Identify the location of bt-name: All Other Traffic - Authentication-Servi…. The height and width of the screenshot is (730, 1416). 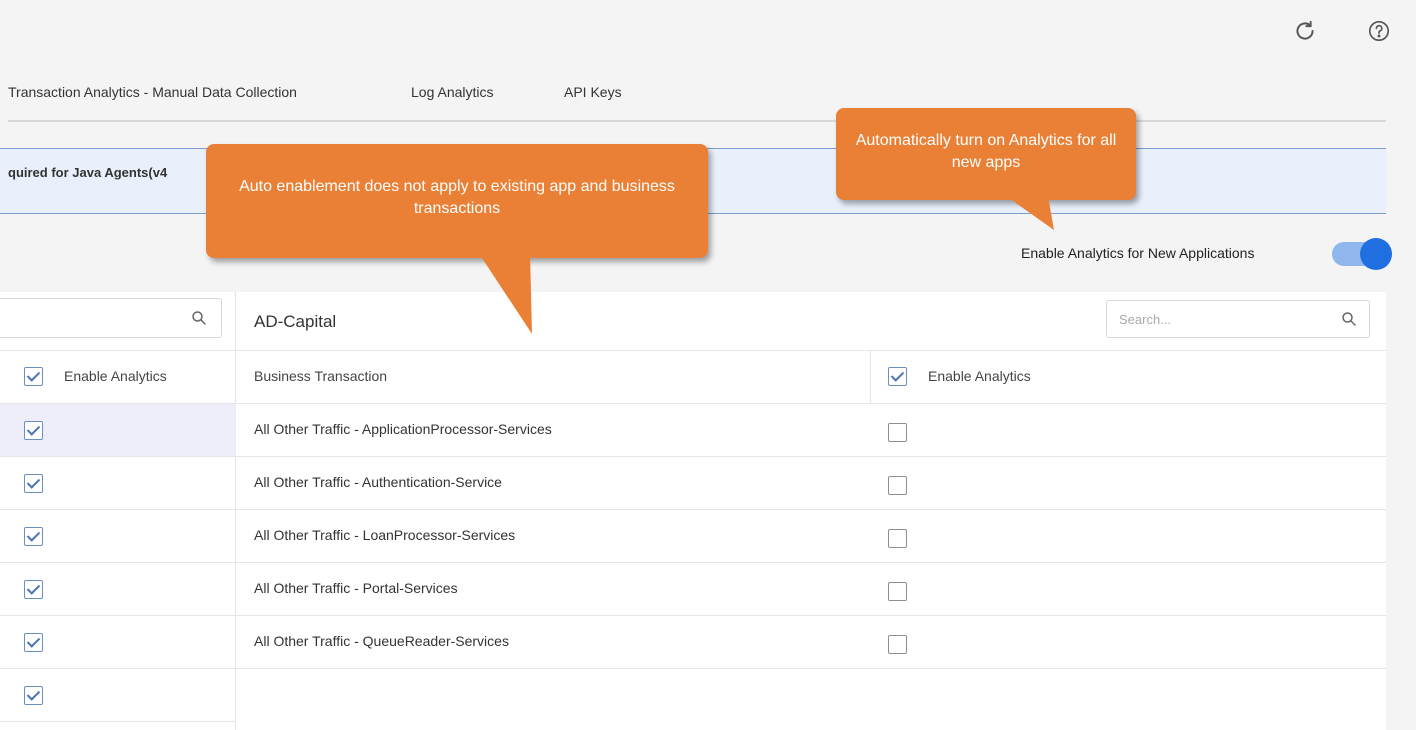
(378, 482).